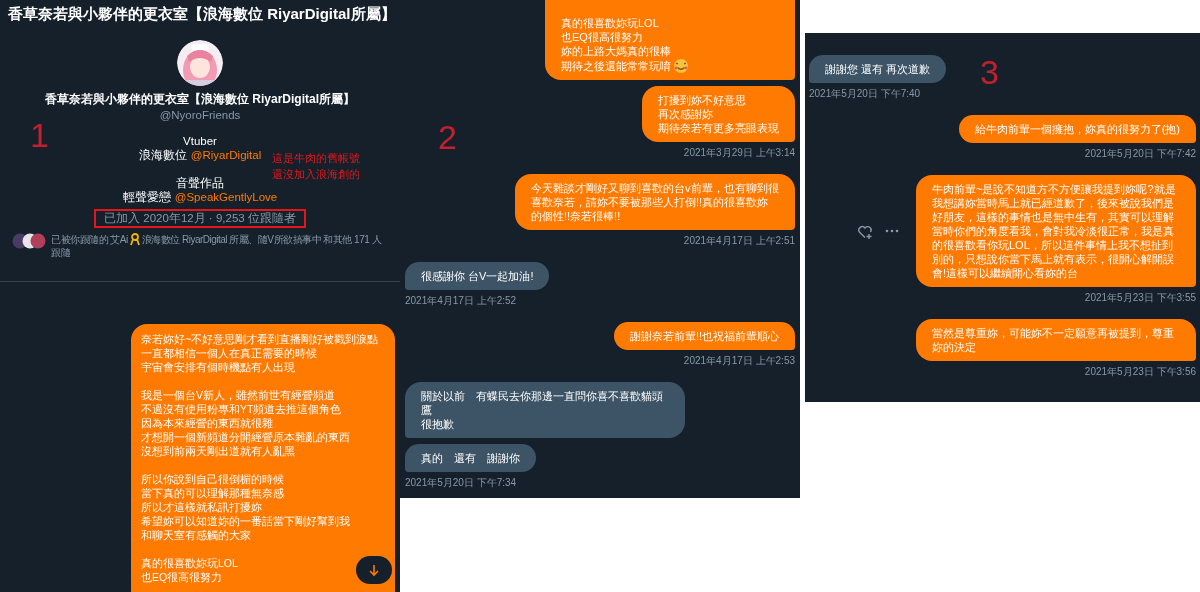  I want to click on message-timestamp: 2021年5月20日 下午7:40, so click(865, 93).